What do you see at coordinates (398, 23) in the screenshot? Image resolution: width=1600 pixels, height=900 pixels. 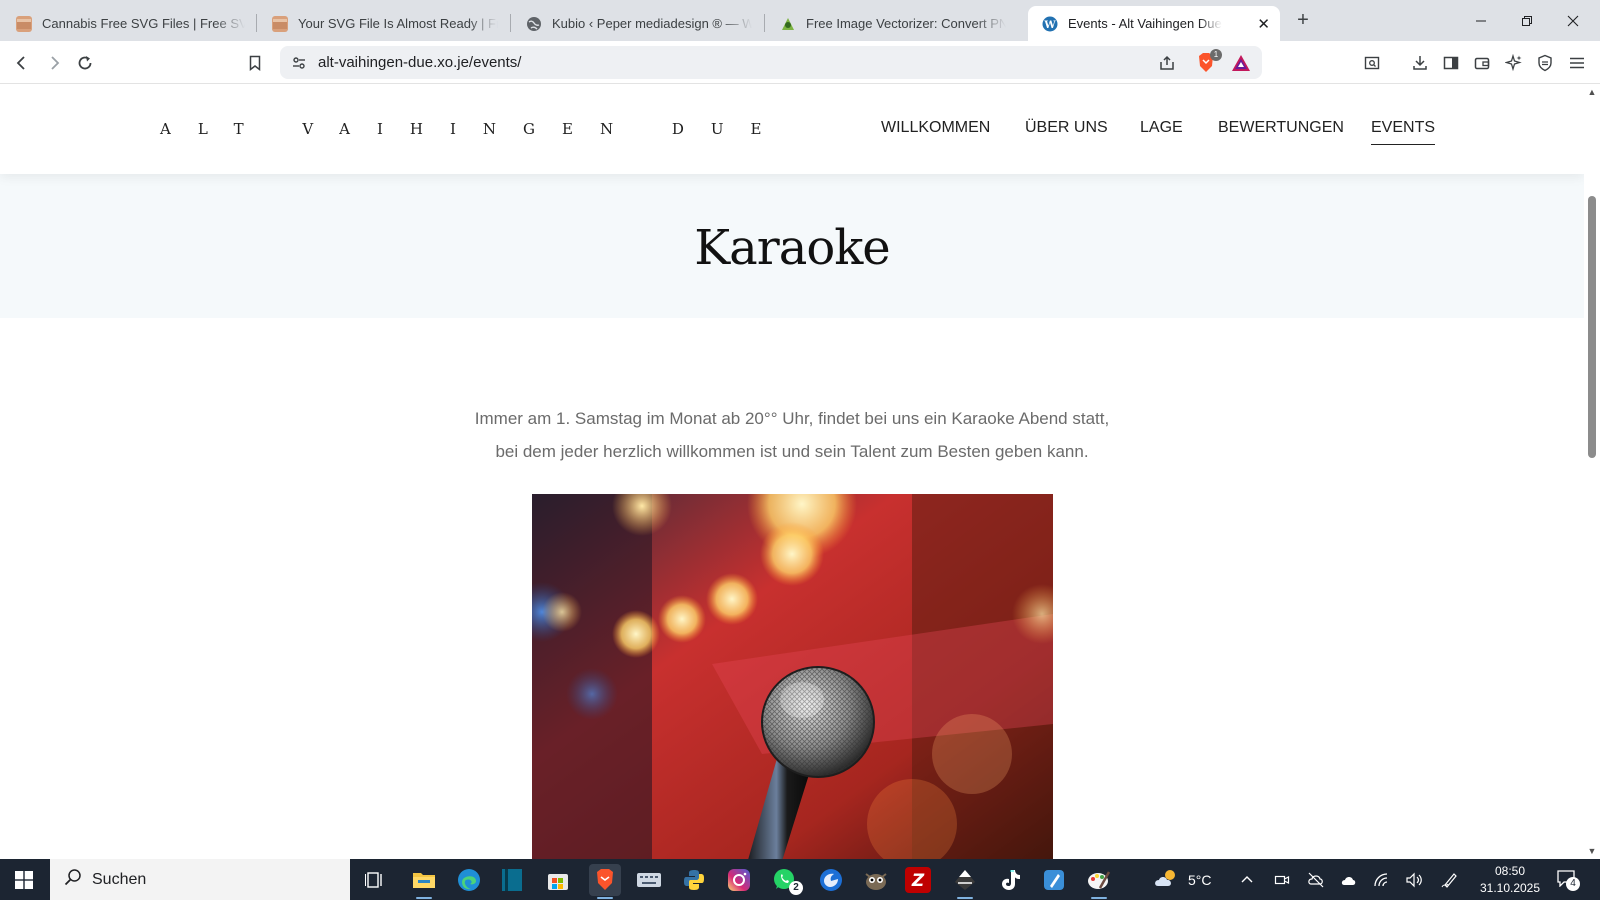 I see `tab-title: Your SVG File Is Almost Ready | Free S` at bounding box center [398, 23].